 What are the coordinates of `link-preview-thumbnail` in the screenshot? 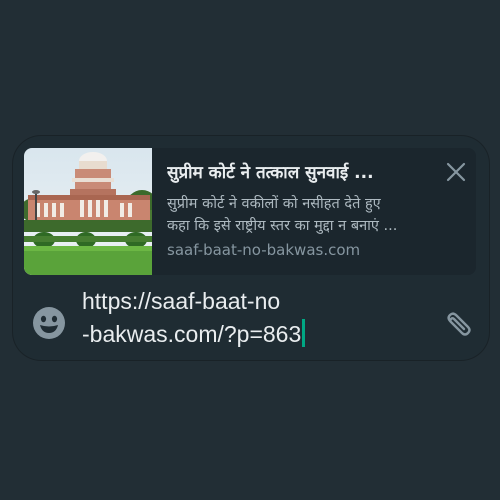 It's located at (88, 211).